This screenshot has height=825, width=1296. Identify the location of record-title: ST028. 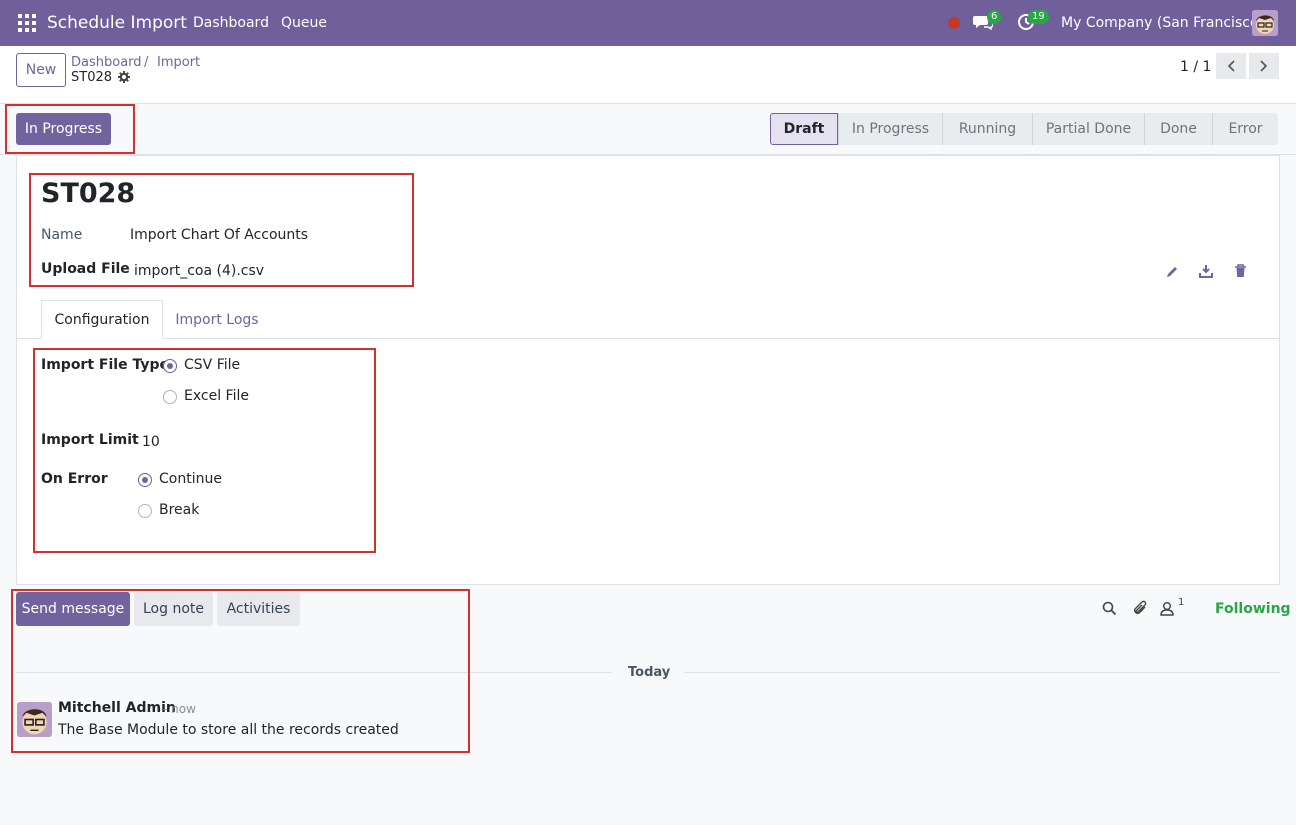
(88, 193).